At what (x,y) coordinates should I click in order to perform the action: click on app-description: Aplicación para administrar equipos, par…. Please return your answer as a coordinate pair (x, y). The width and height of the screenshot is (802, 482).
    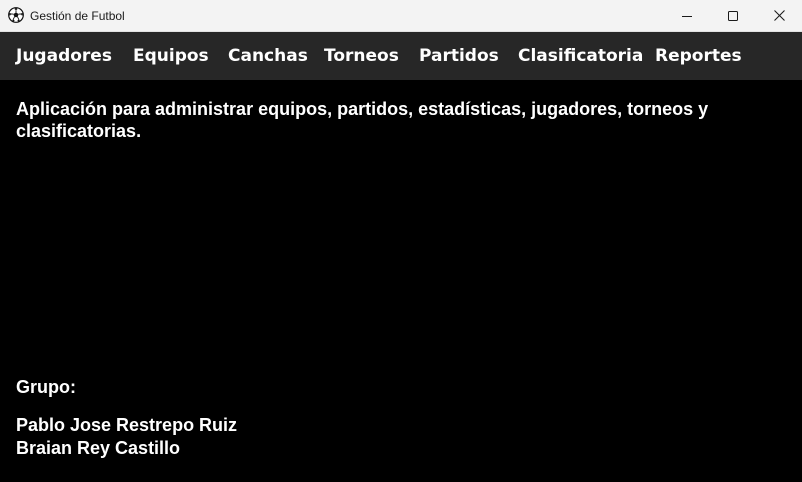
    Looking at the image, I should click on (362, 120).